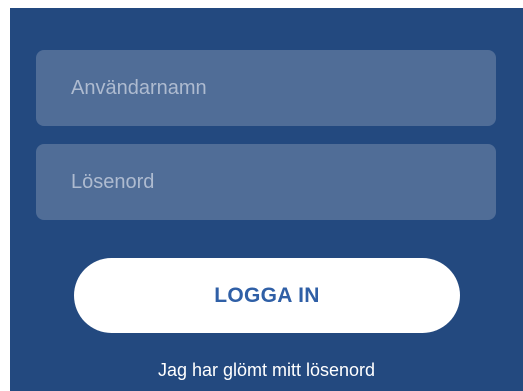  Describe the element at coordinates (266, 370) in the screenshot. I see `forgot-password-link: Jag har glömt mitt lösenord` at that location.